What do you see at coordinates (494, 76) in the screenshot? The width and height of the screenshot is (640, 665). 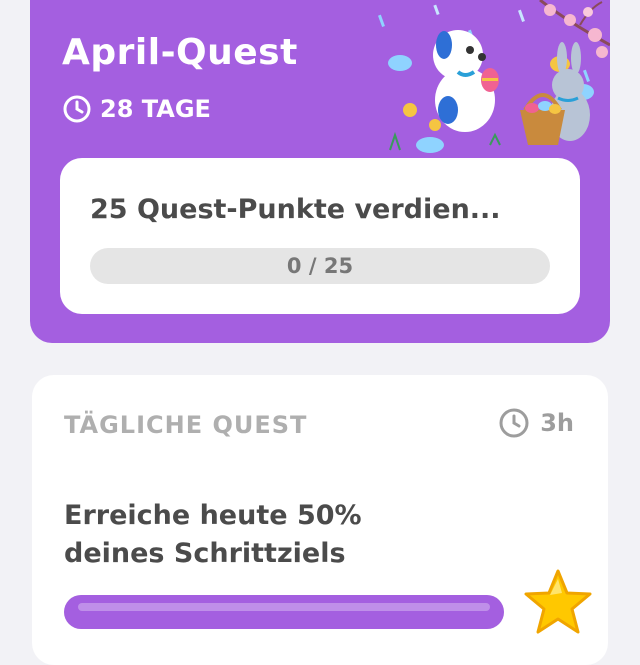 I see `easter-illustration` at bounding box center [494, 76].